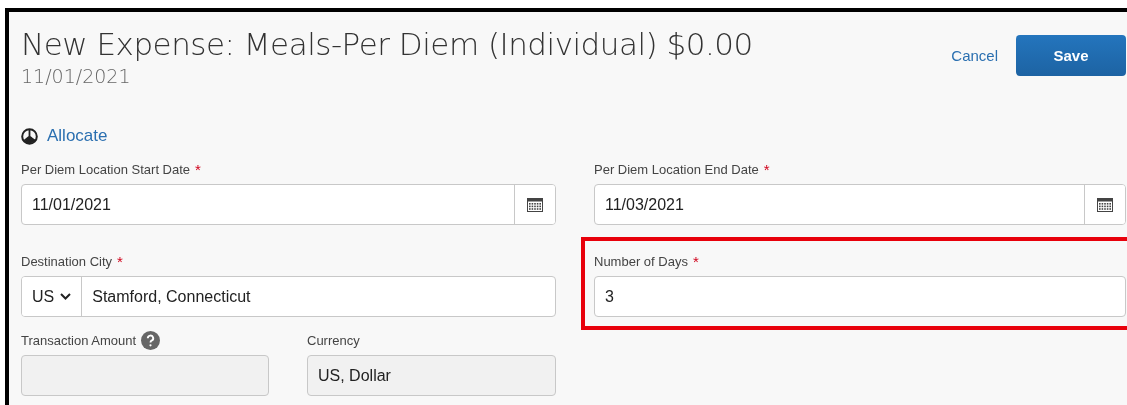  What do you see at coordinates (860, 296) in the screenshot?
I see `input-field: 3` at bounding box center [860, 296].